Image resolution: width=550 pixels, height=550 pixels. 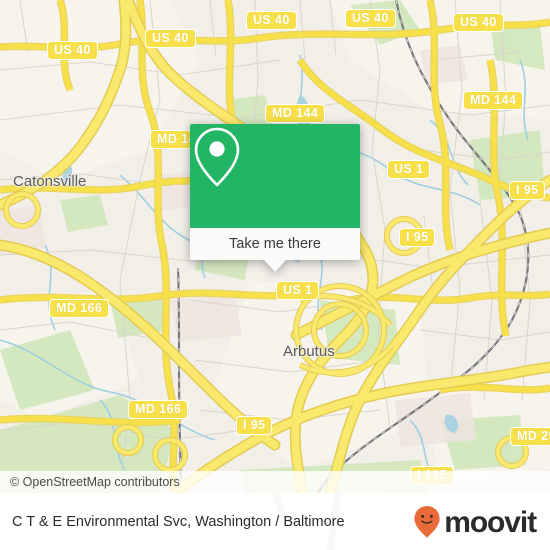 What do you see at coordinates (530, 436) in the screenshot?
I see `highway-shield-md295: MD 295` at bounding box center [530, 436].